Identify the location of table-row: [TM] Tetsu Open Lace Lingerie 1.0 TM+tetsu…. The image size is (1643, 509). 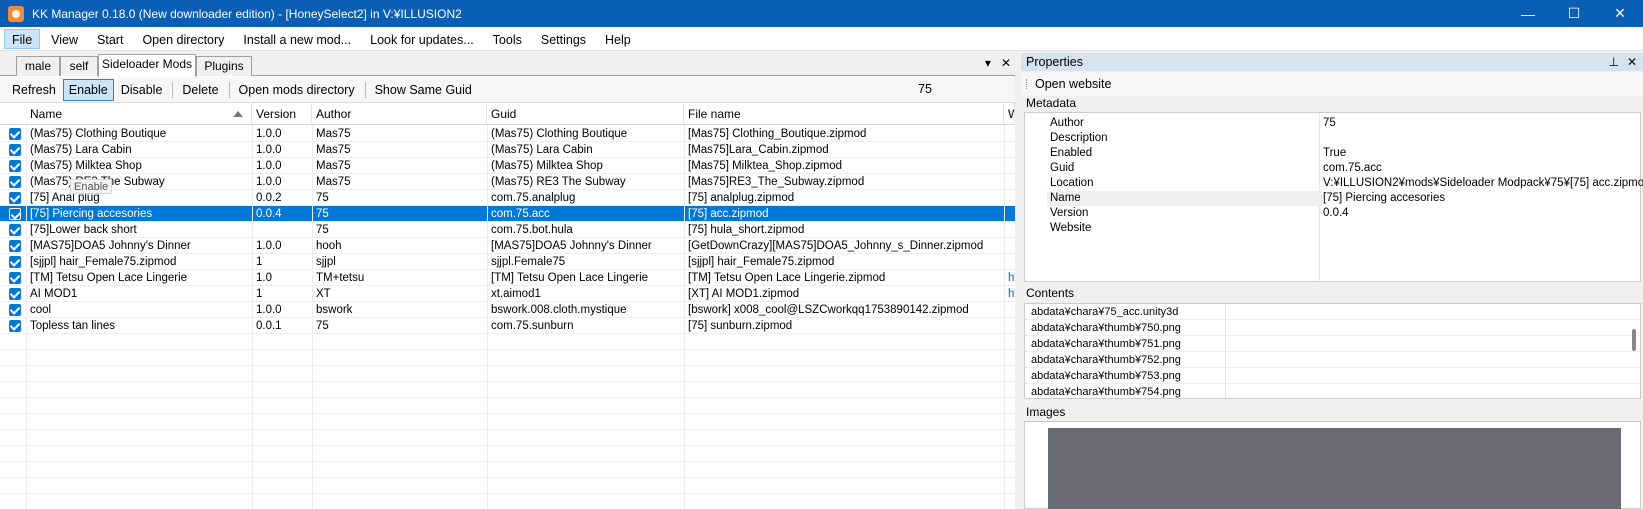
(507, 278).